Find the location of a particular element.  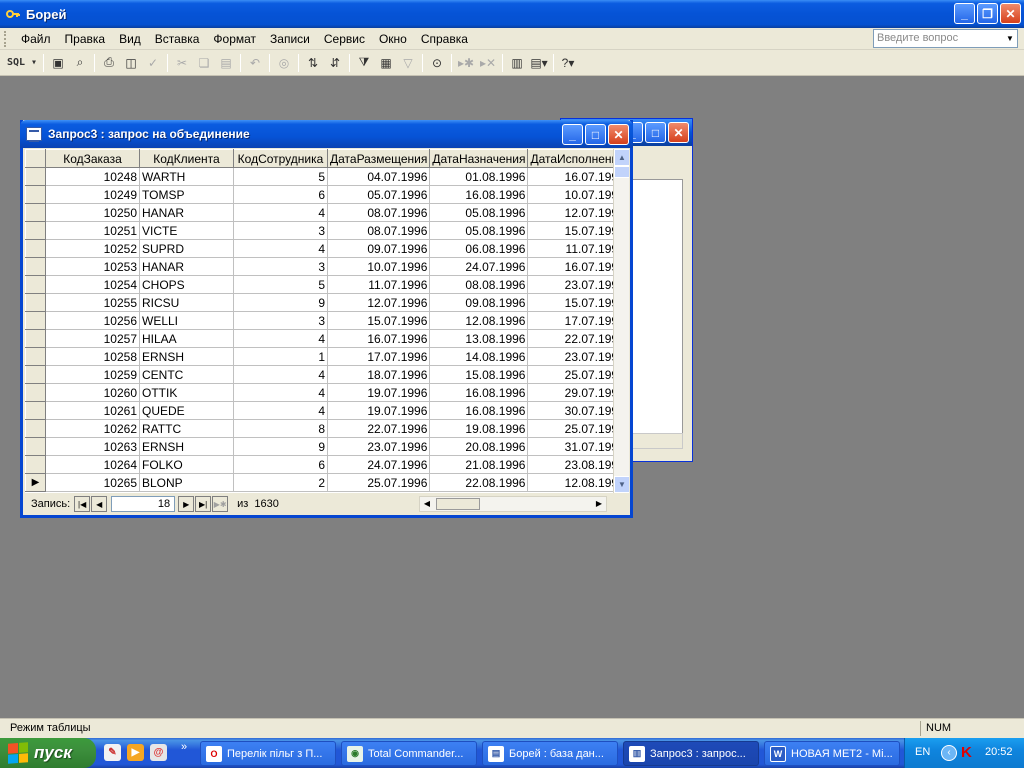

table-cell: 10256 is located at coordinates (92, 320).